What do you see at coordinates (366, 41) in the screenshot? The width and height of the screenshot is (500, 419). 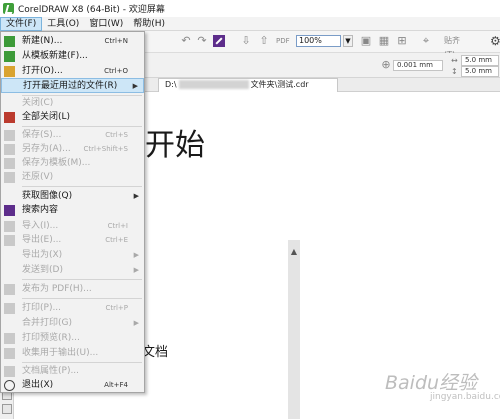 I see `full-screen-icon: ▣` at bounding box center [366, 41].